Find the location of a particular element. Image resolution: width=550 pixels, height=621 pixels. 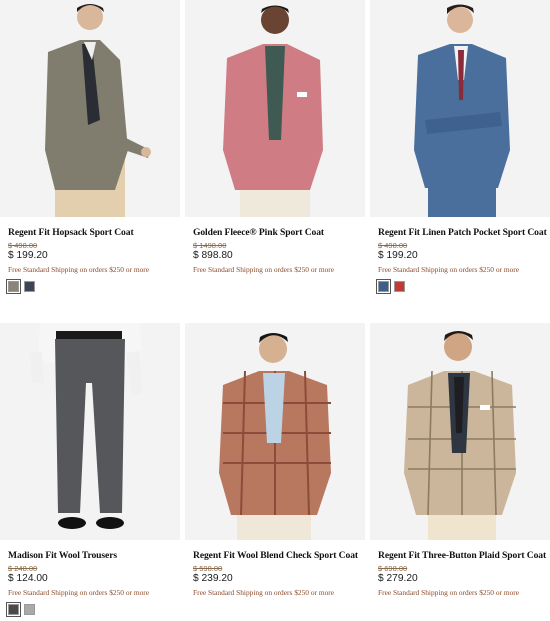

product-name: Regent Fit Hopsack Sport Coat is located at coordinates (94, 232).